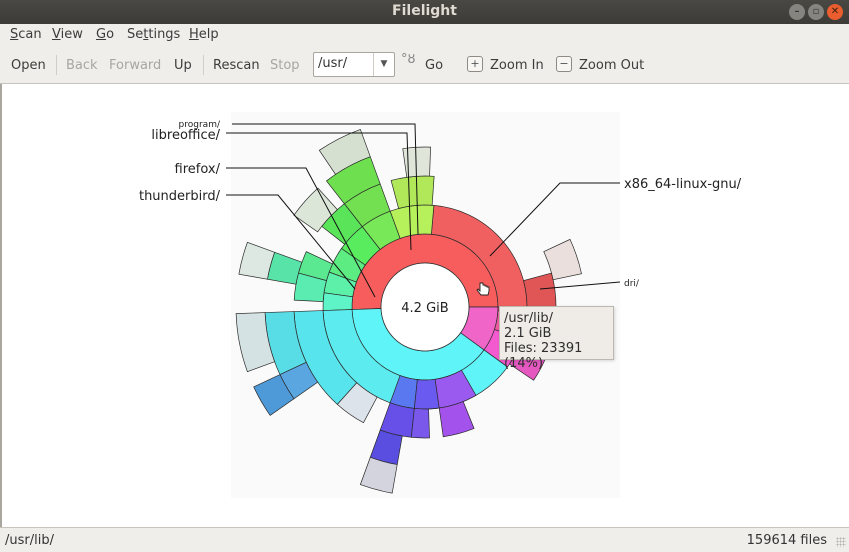  I want to click on forward-button: Forward, so click(135, 65).